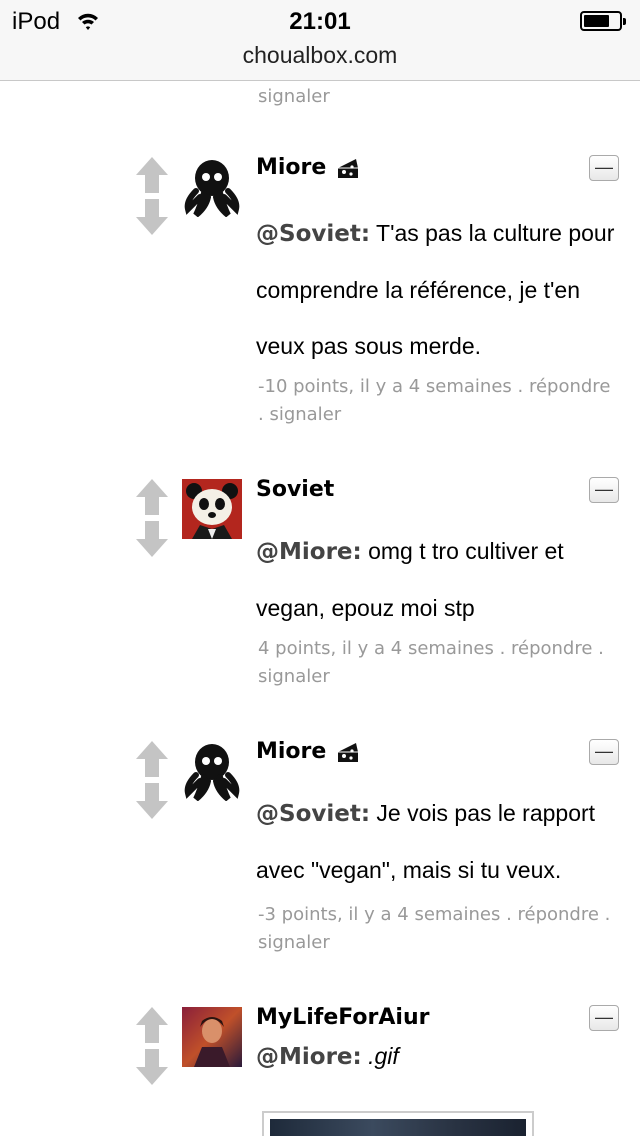 This screenshot has height=1136, width=640. I want to click on url-text: choualbox.com, so click(320, 55).